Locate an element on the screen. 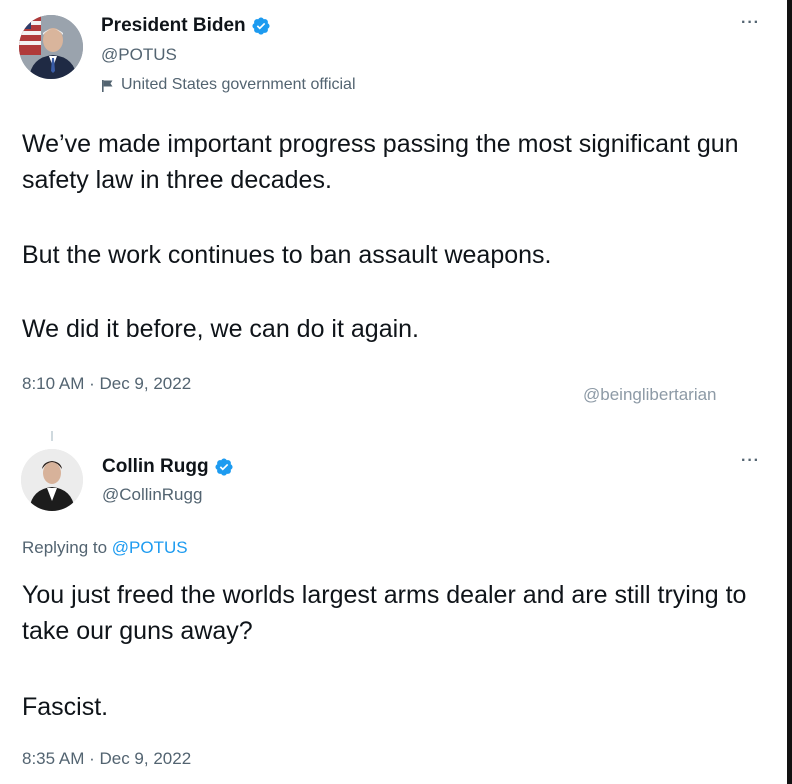  flag-icon is located at coordinates (107, 85).